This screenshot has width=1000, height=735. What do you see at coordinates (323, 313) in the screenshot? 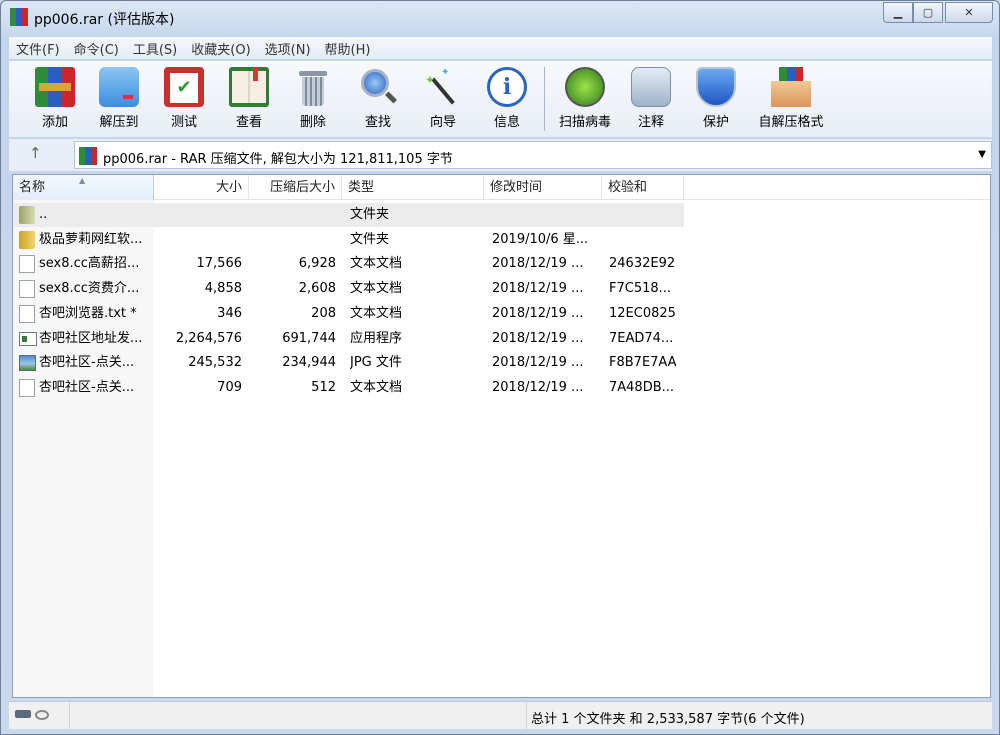
I see `file-packed-size: 208` at bounding box center [323, 313].